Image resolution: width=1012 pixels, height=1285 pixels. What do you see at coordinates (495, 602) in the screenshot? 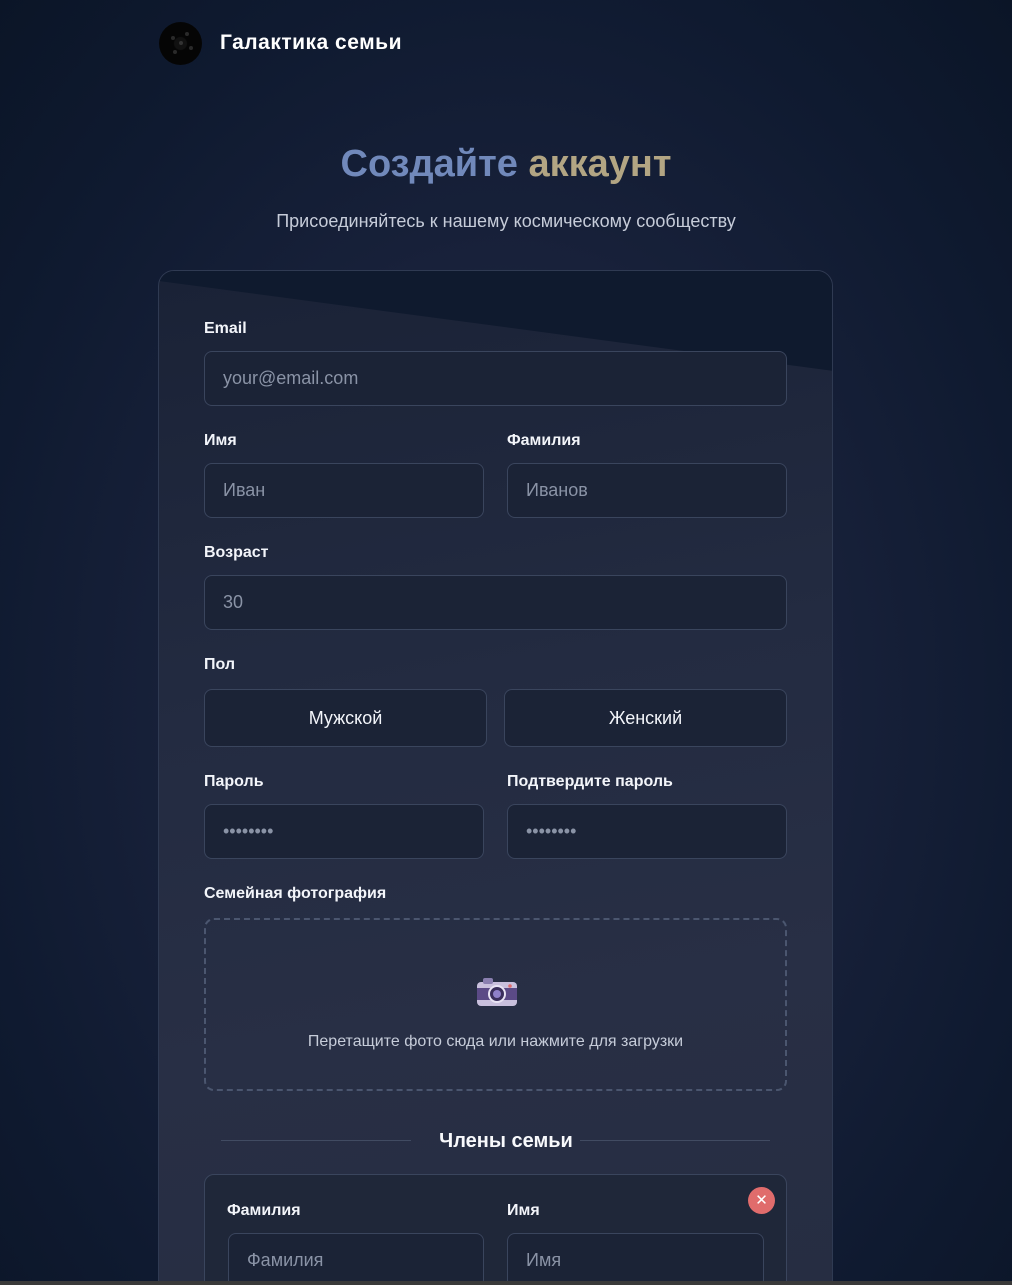
I see `age-field` at bounding box center [495, 602].